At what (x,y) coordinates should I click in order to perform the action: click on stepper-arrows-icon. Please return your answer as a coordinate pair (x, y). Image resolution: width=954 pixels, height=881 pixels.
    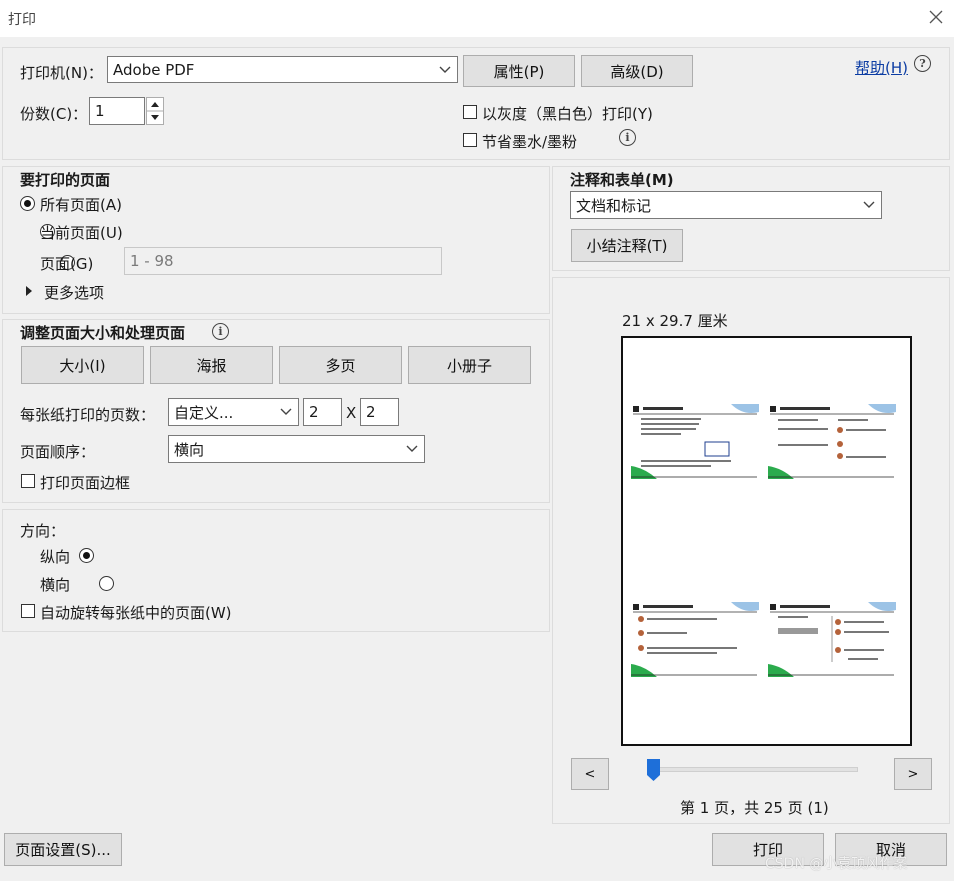
    Looking at the image, I should click on (155, 111).